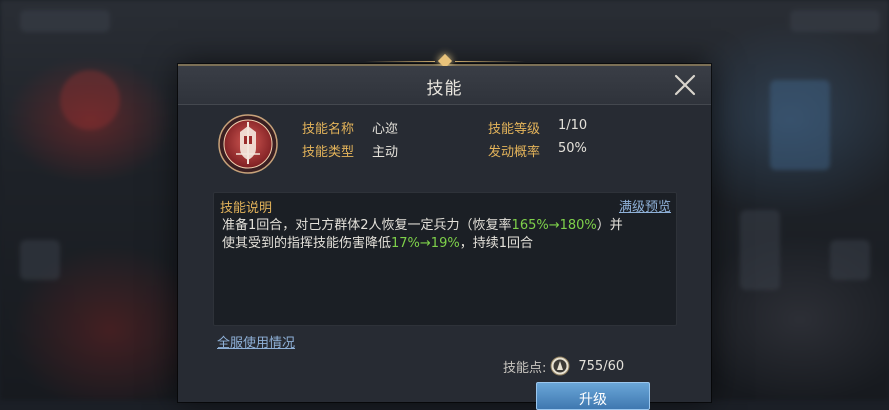 This screenshot has width=889, height=410. Describe the element at coordinates (307, 243) in the screenshot. I see `desc-line2-text: 使其受到的指挥技能伤害降低` at that location.